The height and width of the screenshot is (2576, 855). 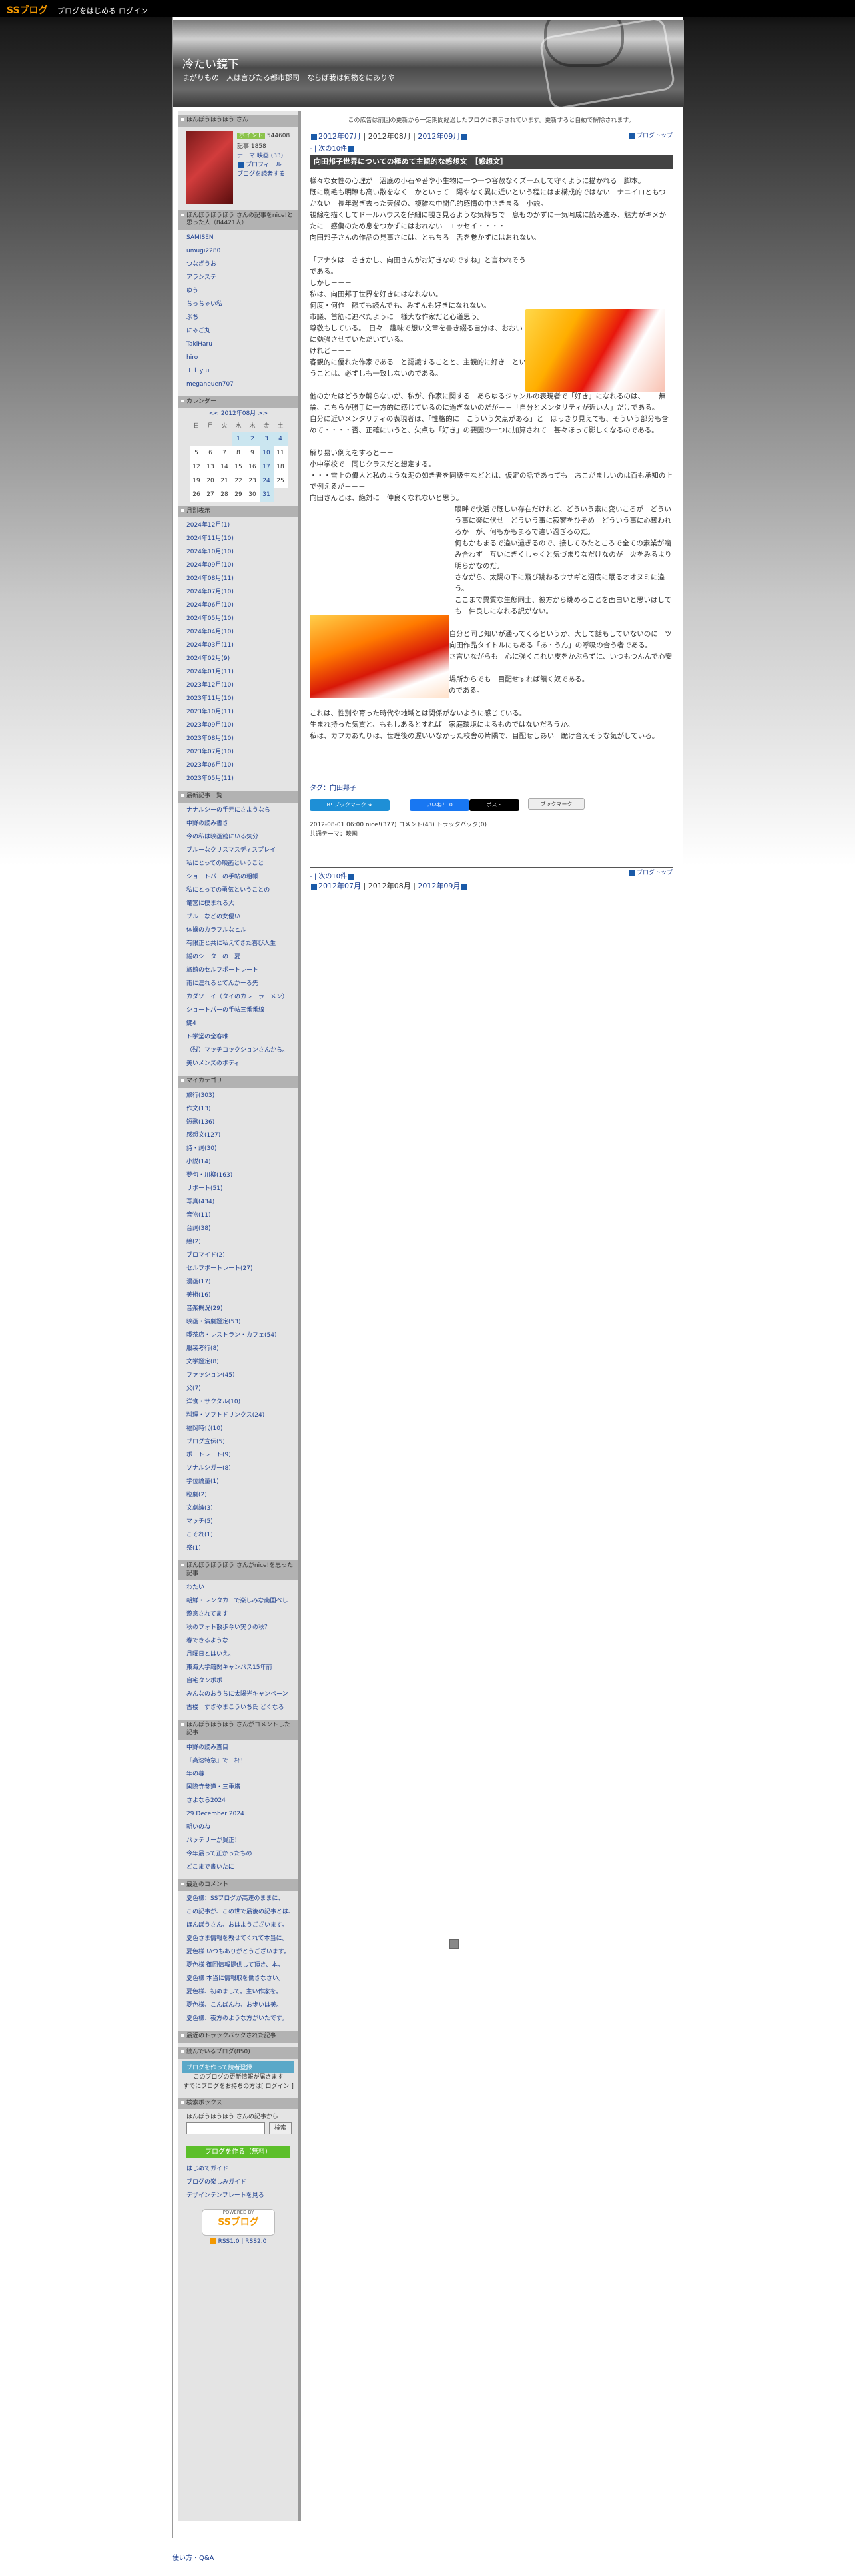 What do you see at coordinates (240, 1827) in the screenshot?
I see `commented-article-link: 朝いのね` at bounding box center [240, 1827].